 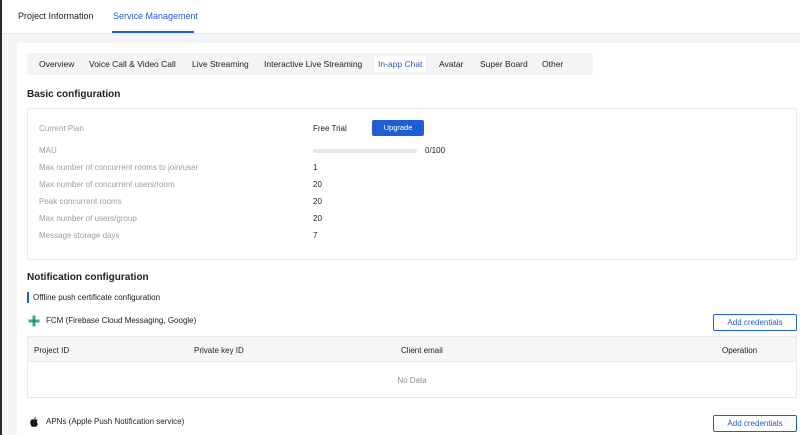 I want to click on notification-configuration-title: Notification configuration, so click(x=88, y=277).